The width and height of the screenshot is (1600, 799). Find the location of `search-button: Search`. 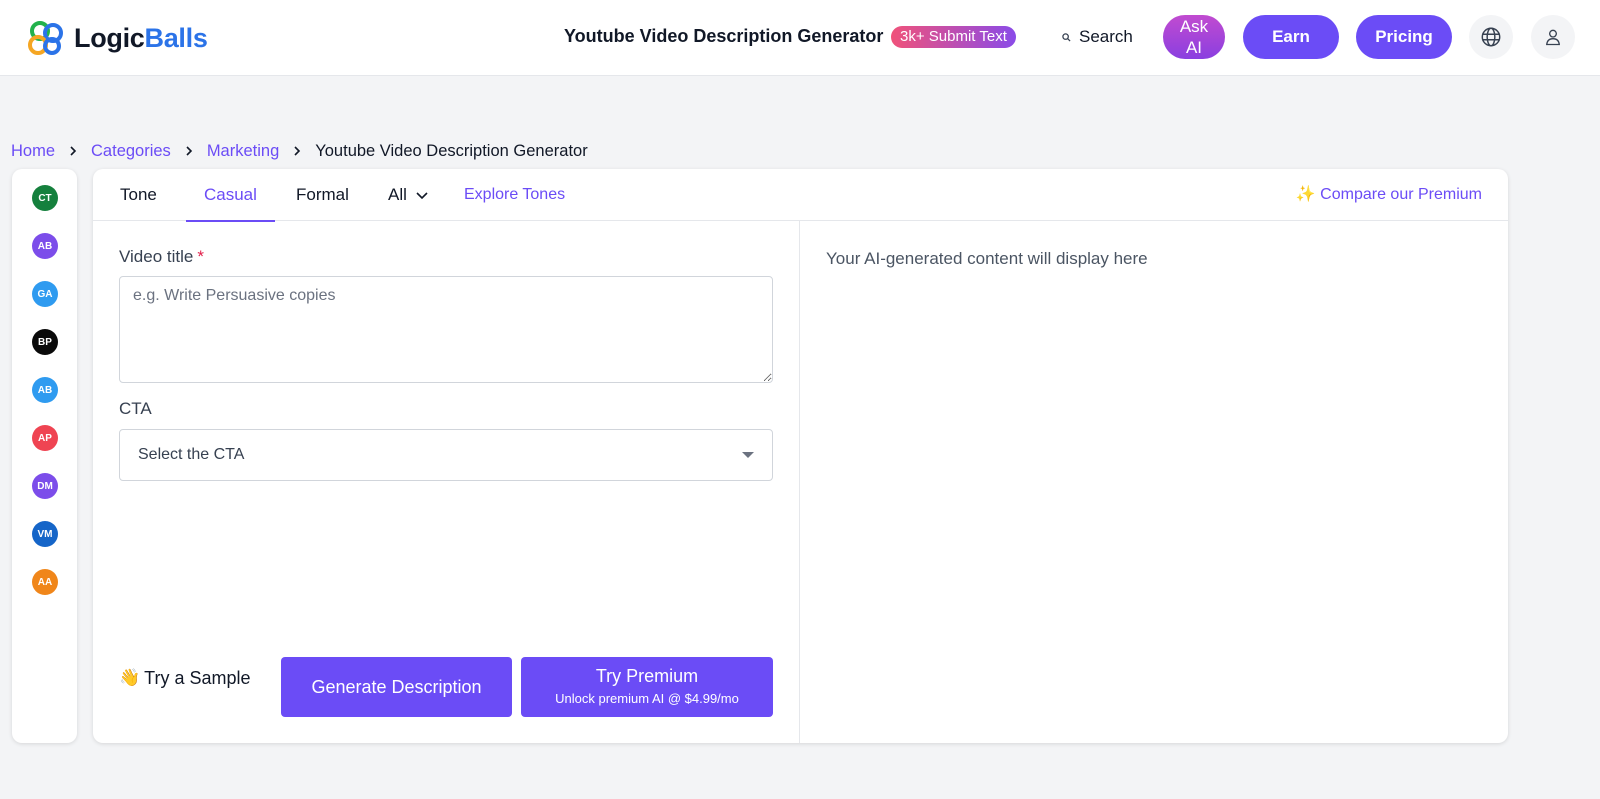

search-button: Search is located at coordinates (1097, 37).